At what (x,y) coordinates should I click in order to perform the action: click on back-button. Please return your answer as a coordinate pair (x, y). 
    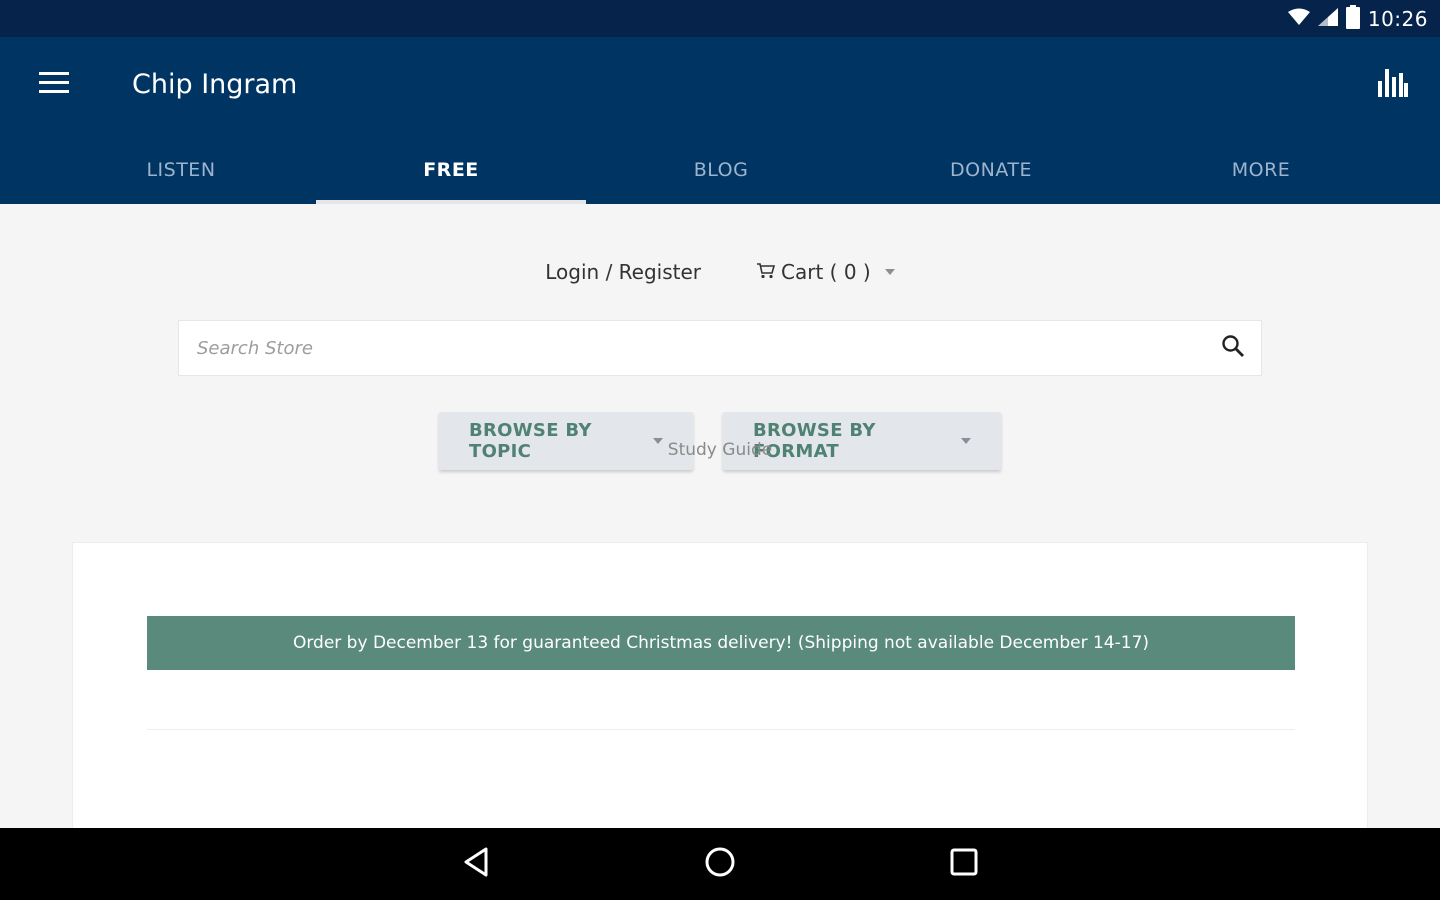
    Looking at the image, I should click on (476, 864).